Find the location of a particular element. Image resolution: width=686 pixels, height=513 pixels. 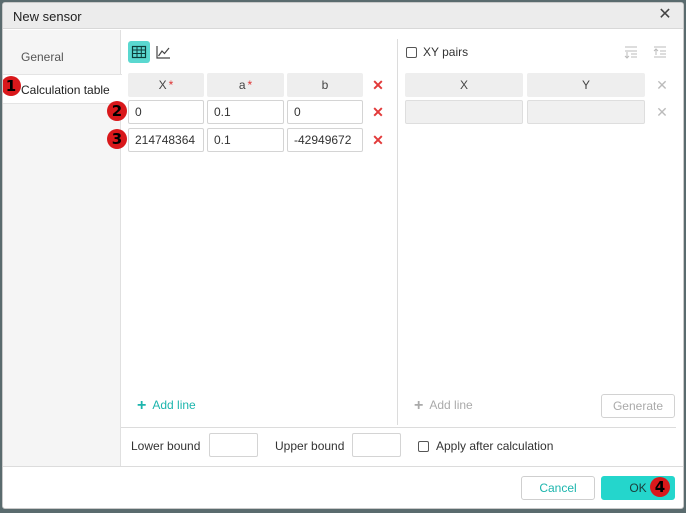

header-b: b is located at coordinates (325, 85).